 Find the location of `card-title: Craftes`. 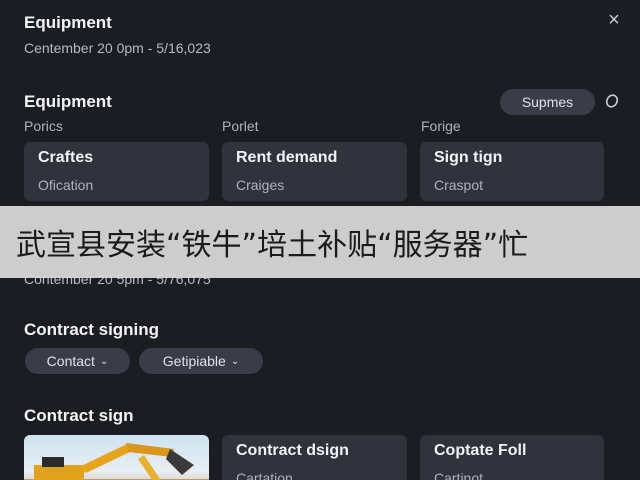

card-title: Craftes is located at coordinates (66, 157).